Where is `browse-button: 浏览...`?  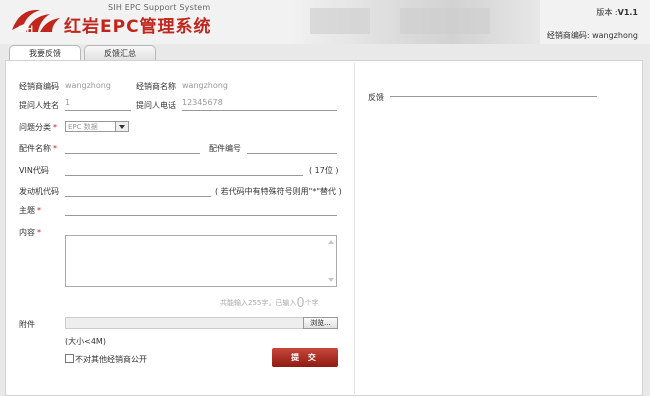 browse-button: 浏览... is located at coordinates (320, 323).